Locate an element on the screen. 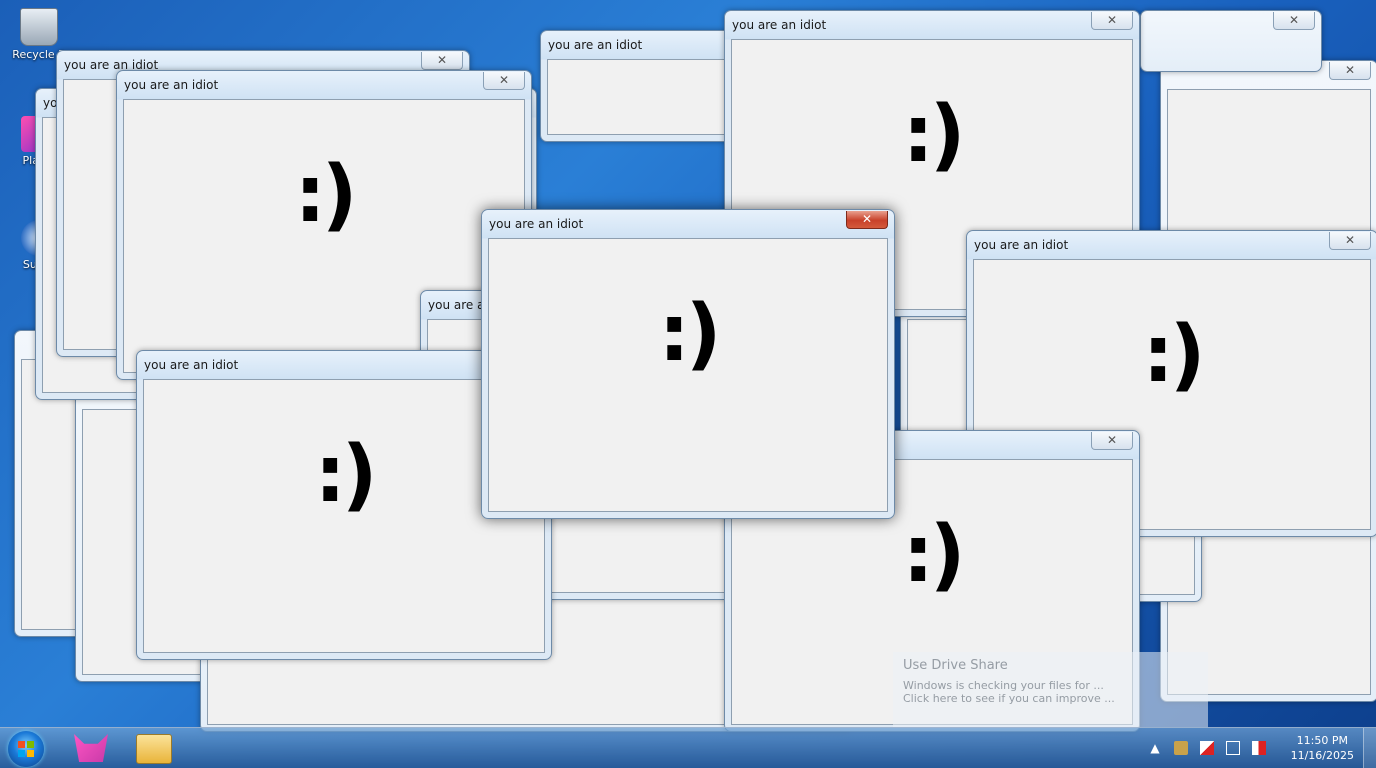  popup-window-active: you are an idiot ✕ :) is located at coordinates (688, 364).